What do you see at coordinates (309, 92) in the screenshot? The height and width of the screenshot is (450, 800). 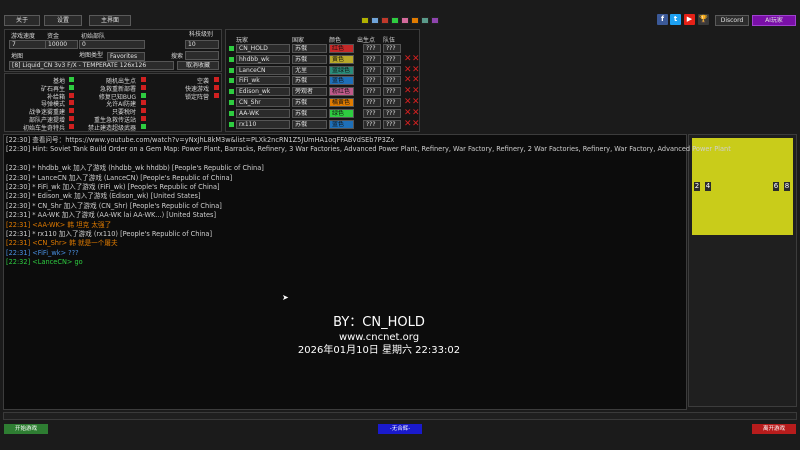 I see `country-select: 旁观者` at bounding box center [309, 92].